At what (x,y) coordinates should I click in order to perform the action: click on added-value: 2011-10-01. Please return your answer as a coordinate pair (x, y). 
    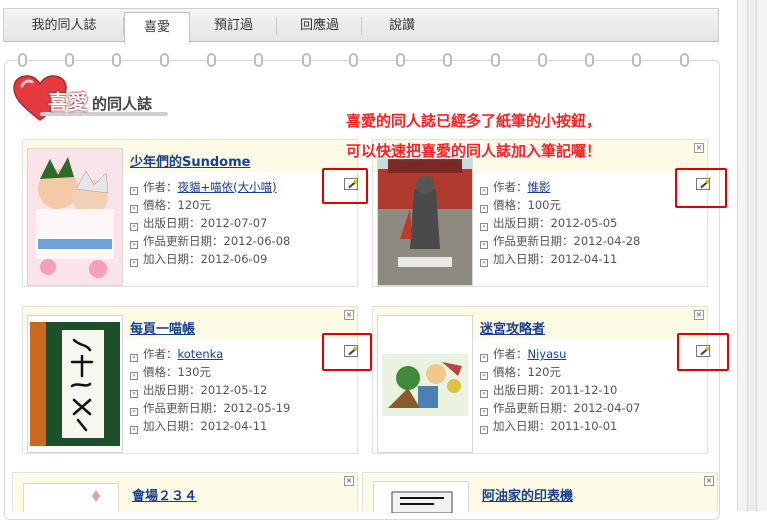
    Looking at the image, I should click on (584, 426).